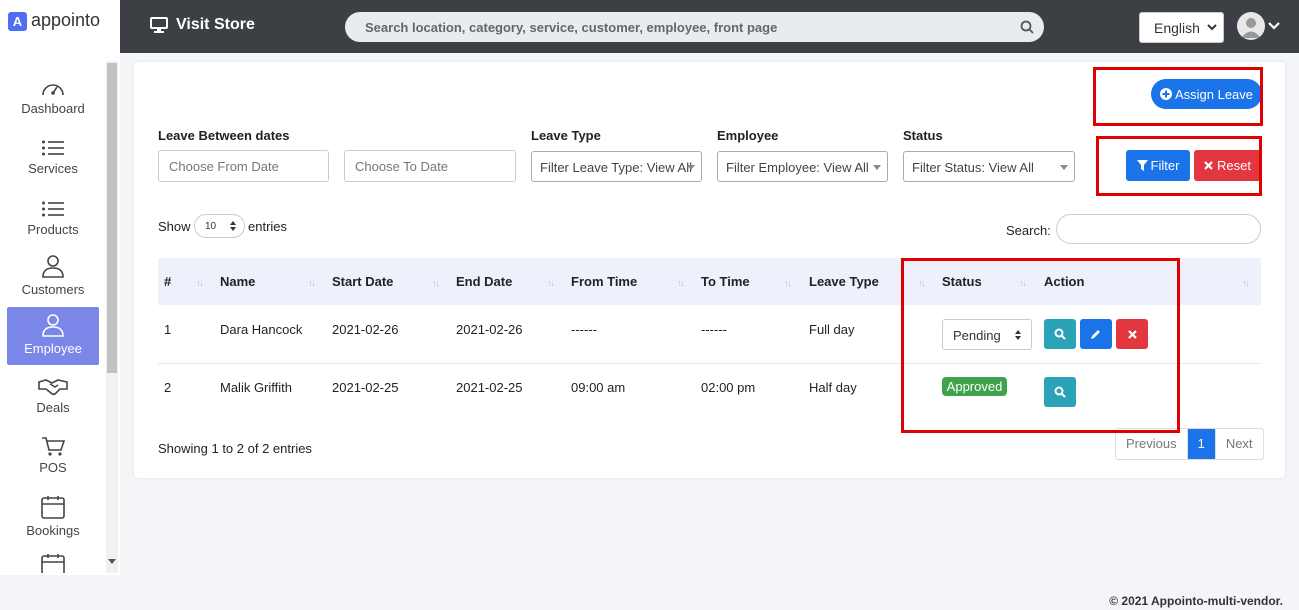 The width and height of the screenshot is (1299, 610). What do you see at coordinates (159, 25) in the screenshot?
I see `monitor-icon` at bounding box center [159, 25].